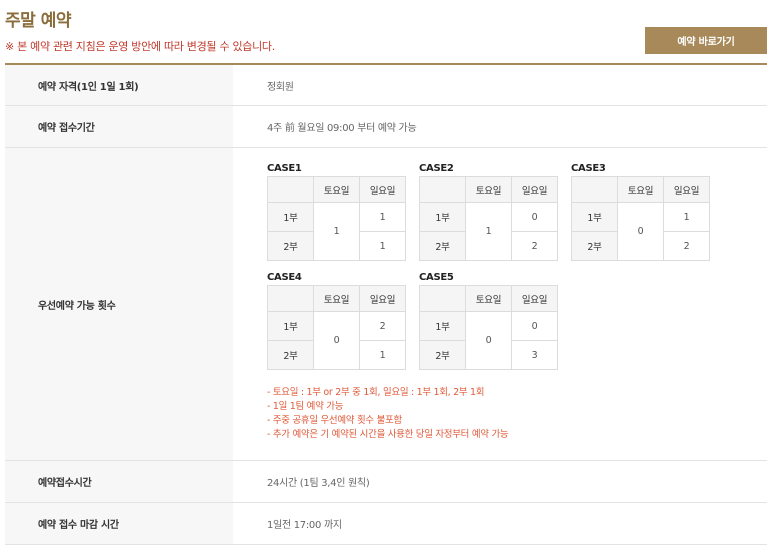 The image size is (773, 545). Describe the element at coordinates (382, 326) in the screenshot. I see `cell-sunday-part1: 2` at that location.